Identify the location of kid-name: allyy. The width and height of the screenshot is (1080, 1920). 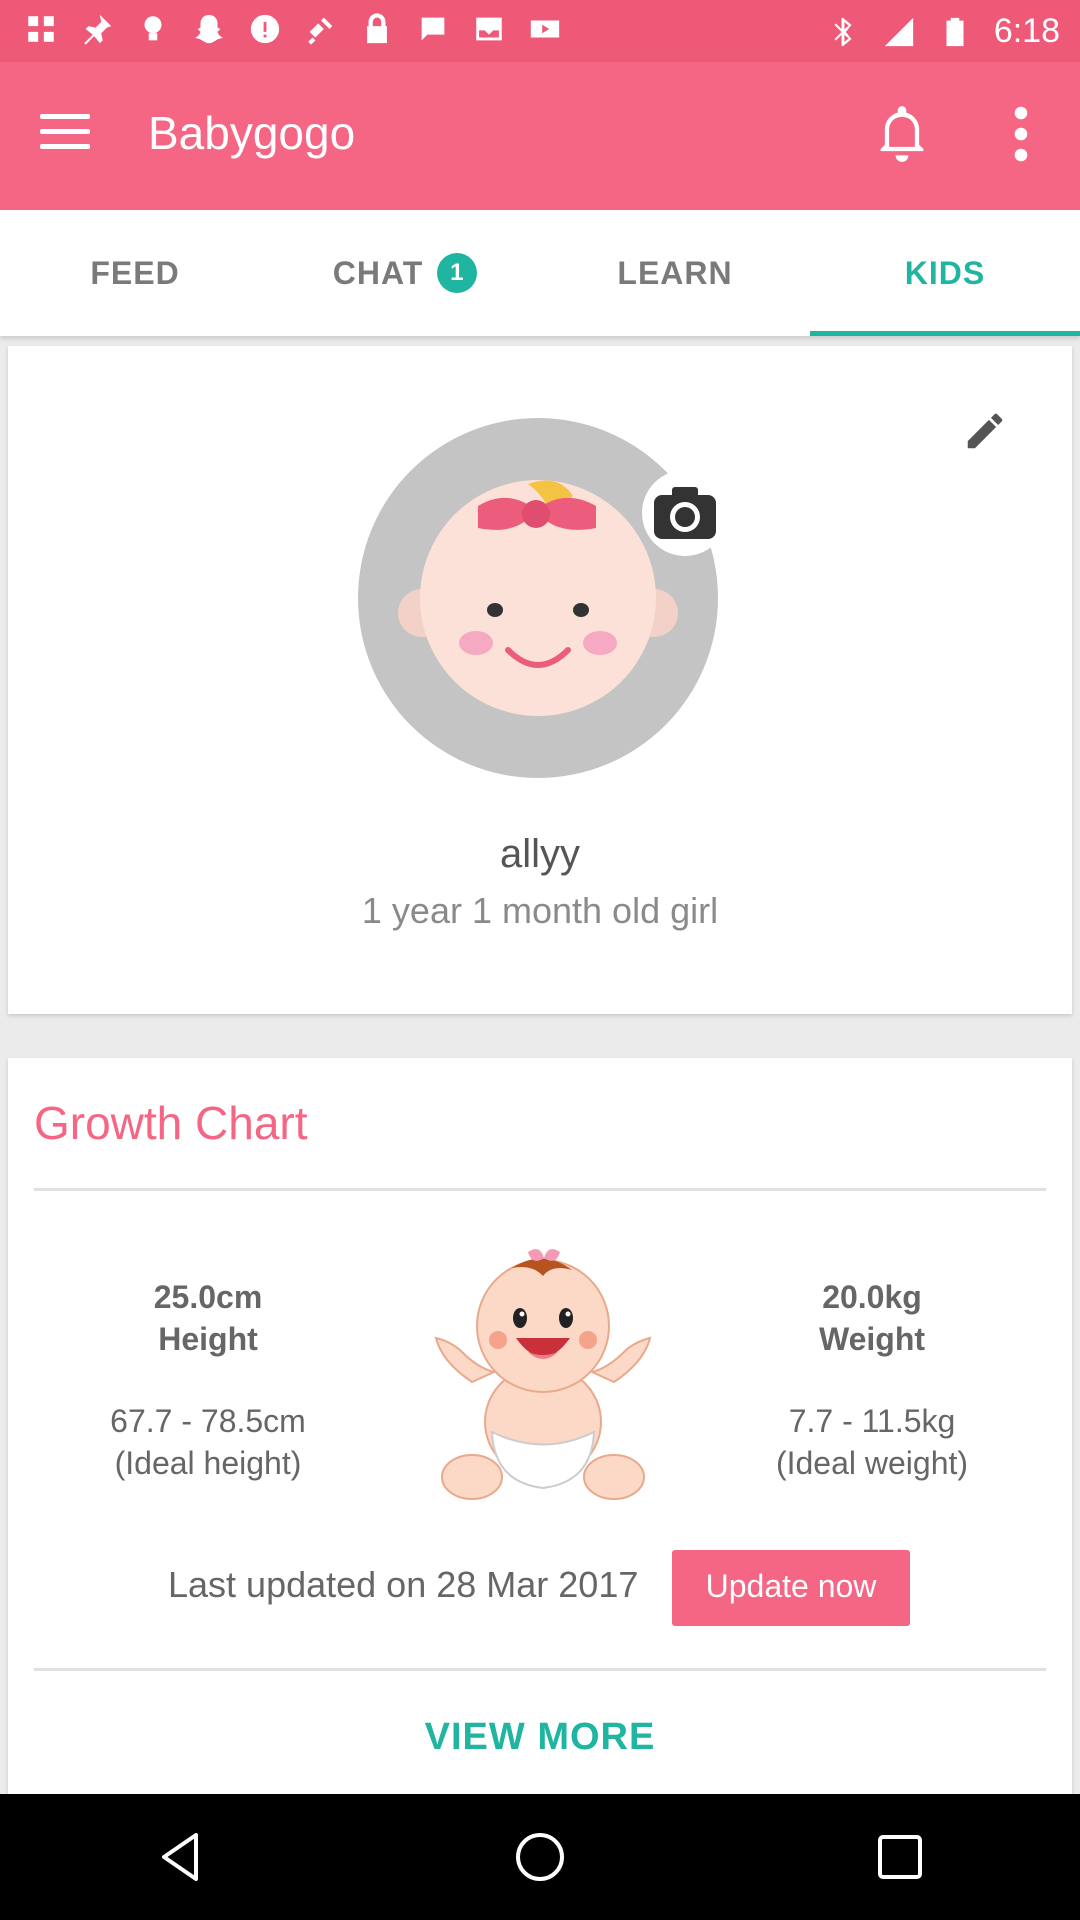
(540, 854).